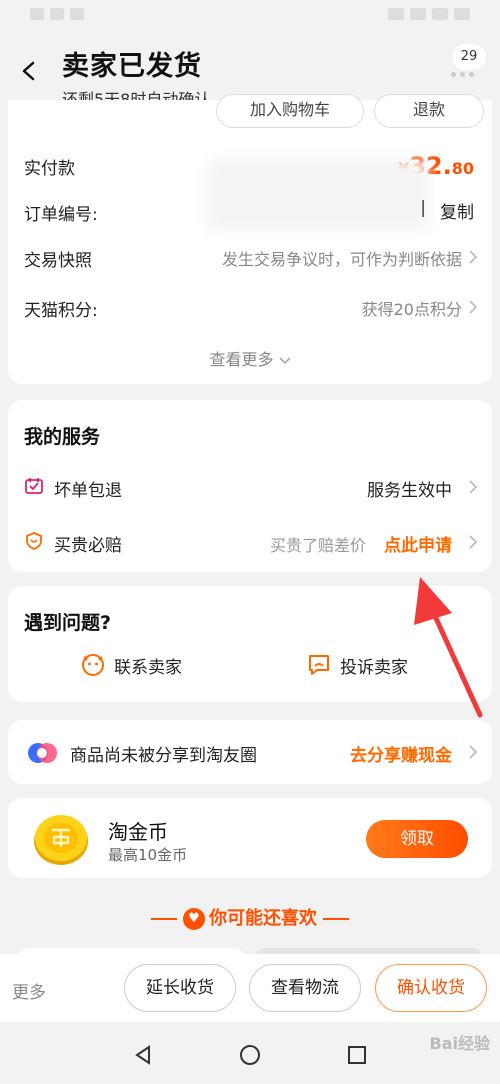 The height and width of the screenshot is (1084, 500). I want to click on services-title: 我的服务, so click(62, 437).